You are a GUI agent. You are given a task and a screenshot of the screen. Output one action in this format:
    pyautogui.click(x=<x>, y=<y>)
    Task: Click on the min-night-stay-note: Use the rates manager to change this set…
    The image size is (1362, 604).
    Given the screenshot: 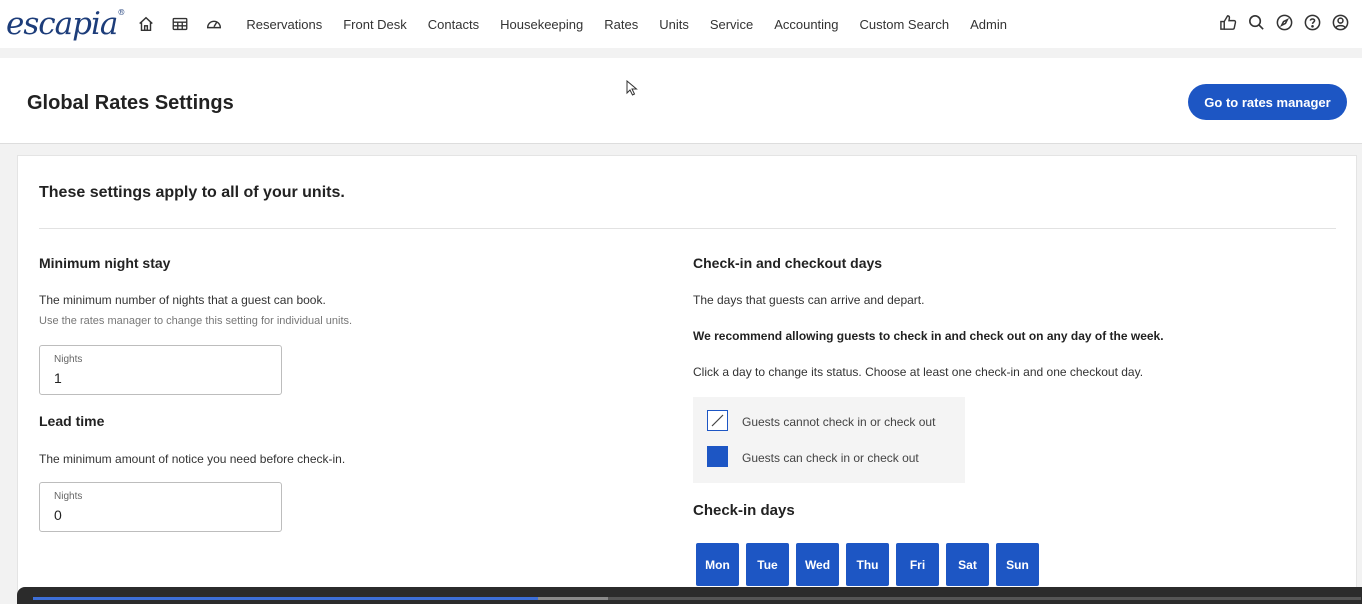 What is the action you would take?
    pyautogui.click(x=196, y=321)
    